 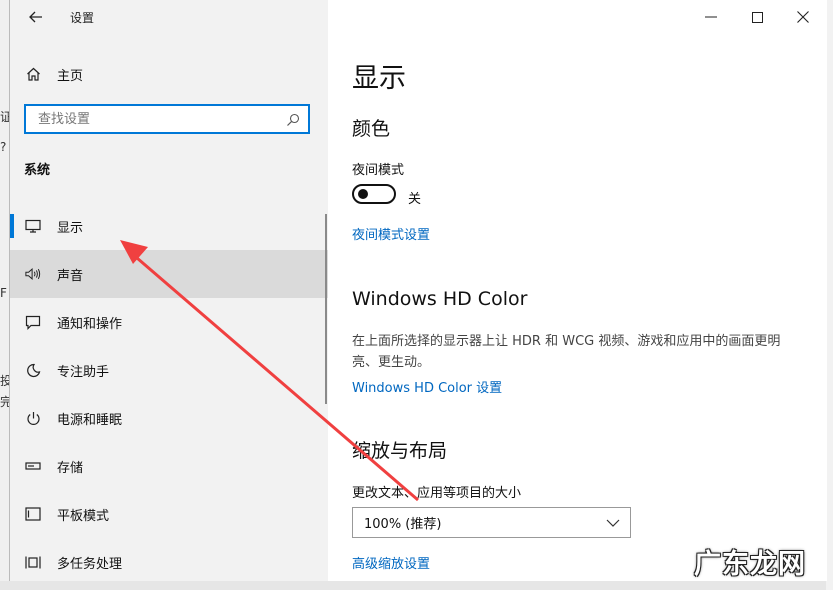 What do you see at coordinates (33, 74) in the screenshot?
I see `home-icon` at bounding box center [33, 74].